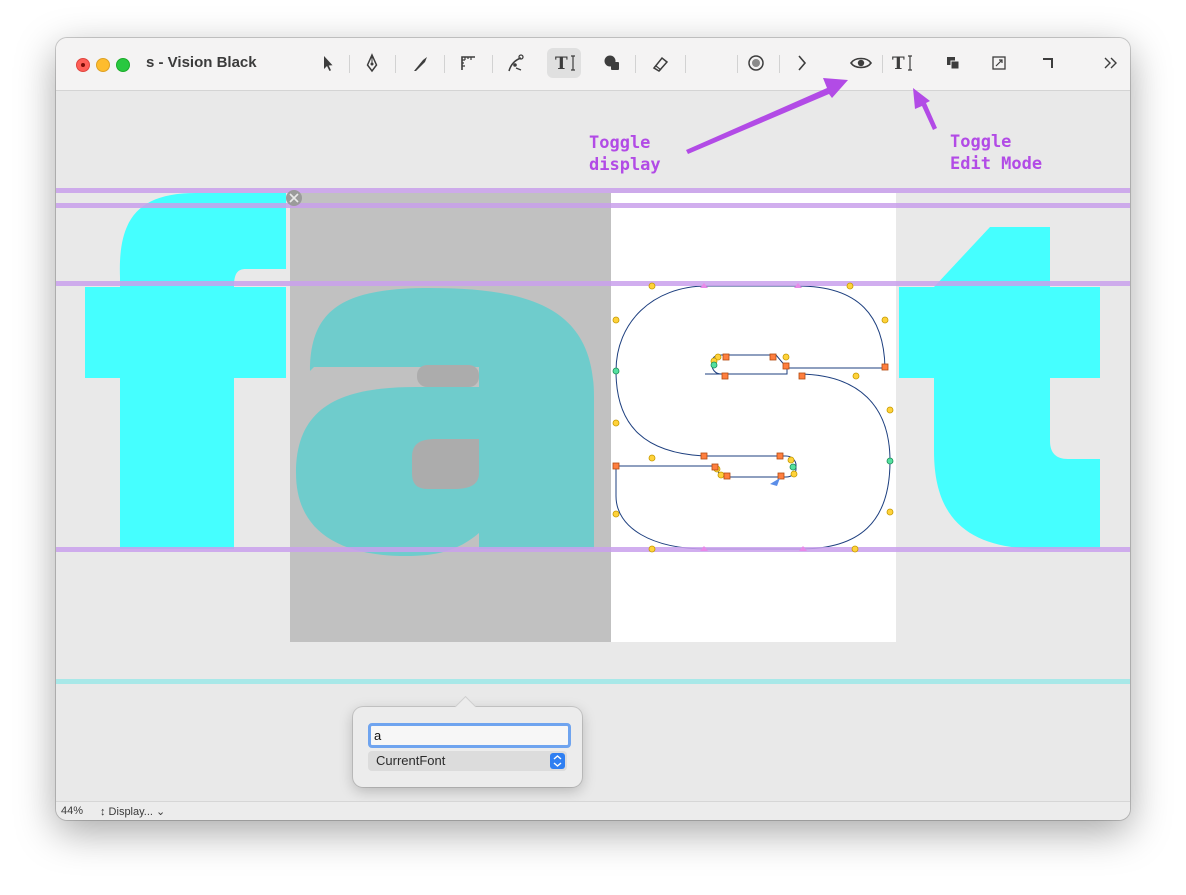 The width and height of the screenshot is (1186, 895). What do you see at coordinates (996, 153) in the screenshot?
I see `toggle-edit-mode-annotation: Toggle Edit Mode` at bounding box center [996, 153].